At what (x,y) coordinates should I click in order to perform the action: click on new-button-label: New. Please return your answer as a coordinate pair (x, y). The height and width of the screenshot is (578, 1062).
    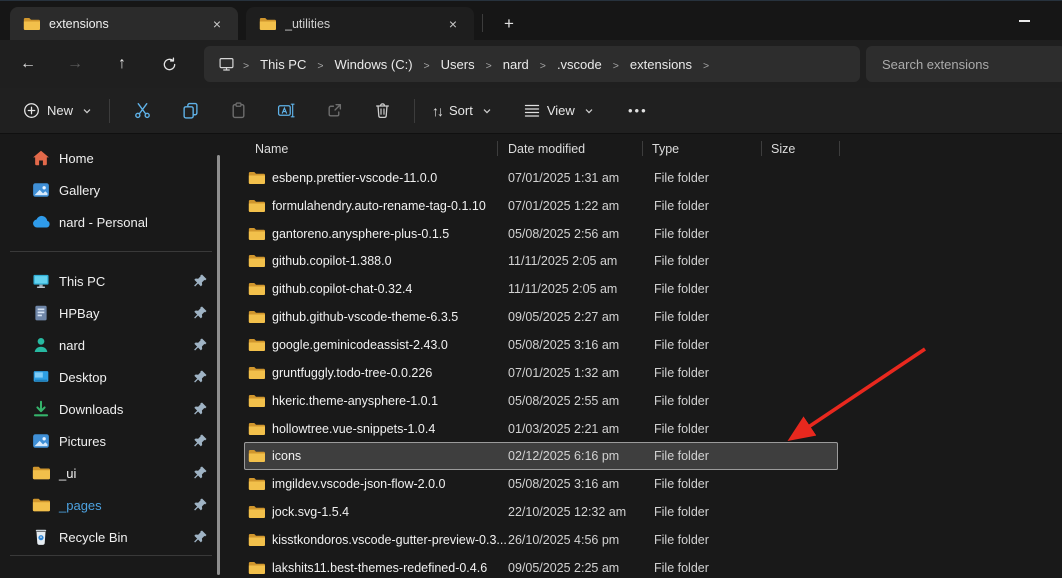
    Looking at the image, I should click on (60, 110).